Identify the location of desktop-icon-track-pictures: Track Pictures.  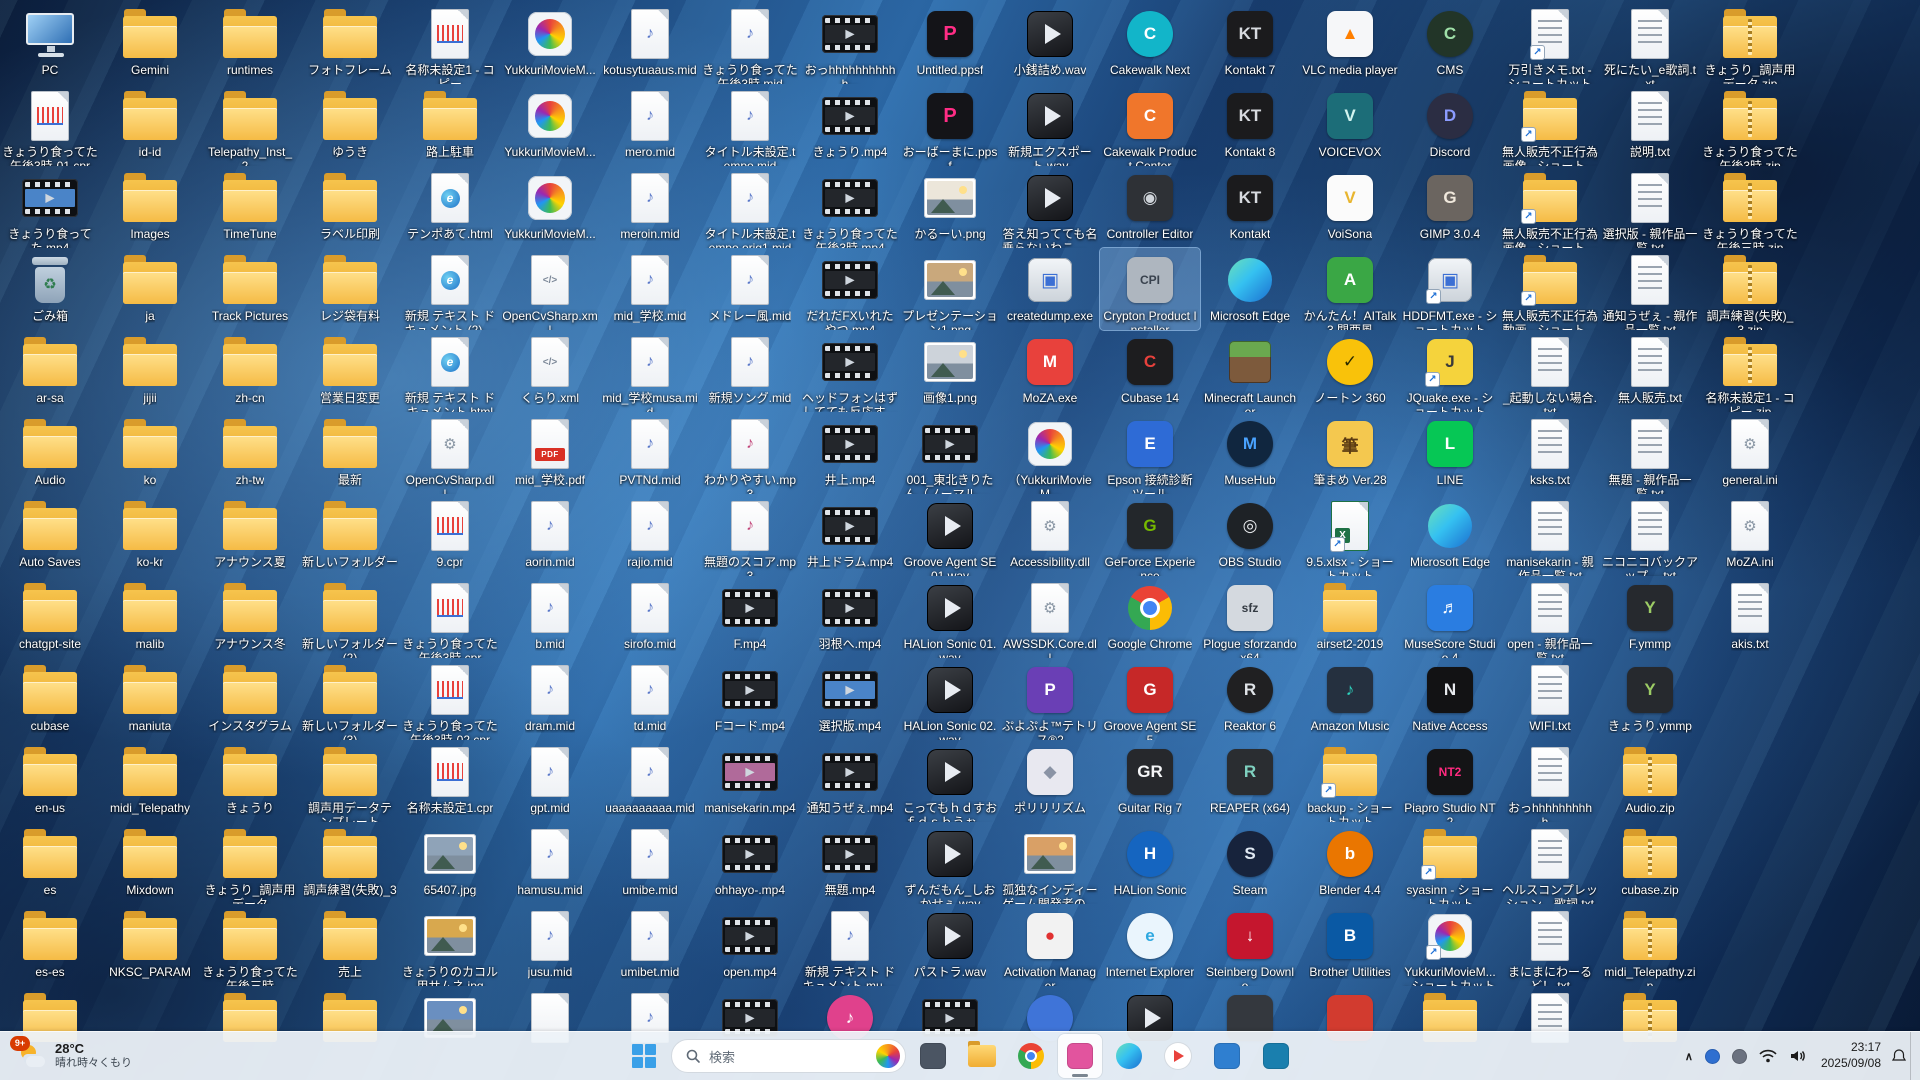
(250, 289).